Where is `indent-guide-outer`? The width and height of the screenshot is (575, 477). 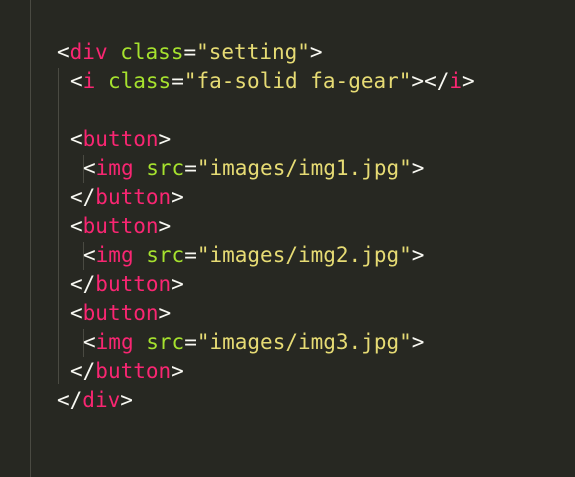
indent-guide-outer is located at coordinates (30, 238).